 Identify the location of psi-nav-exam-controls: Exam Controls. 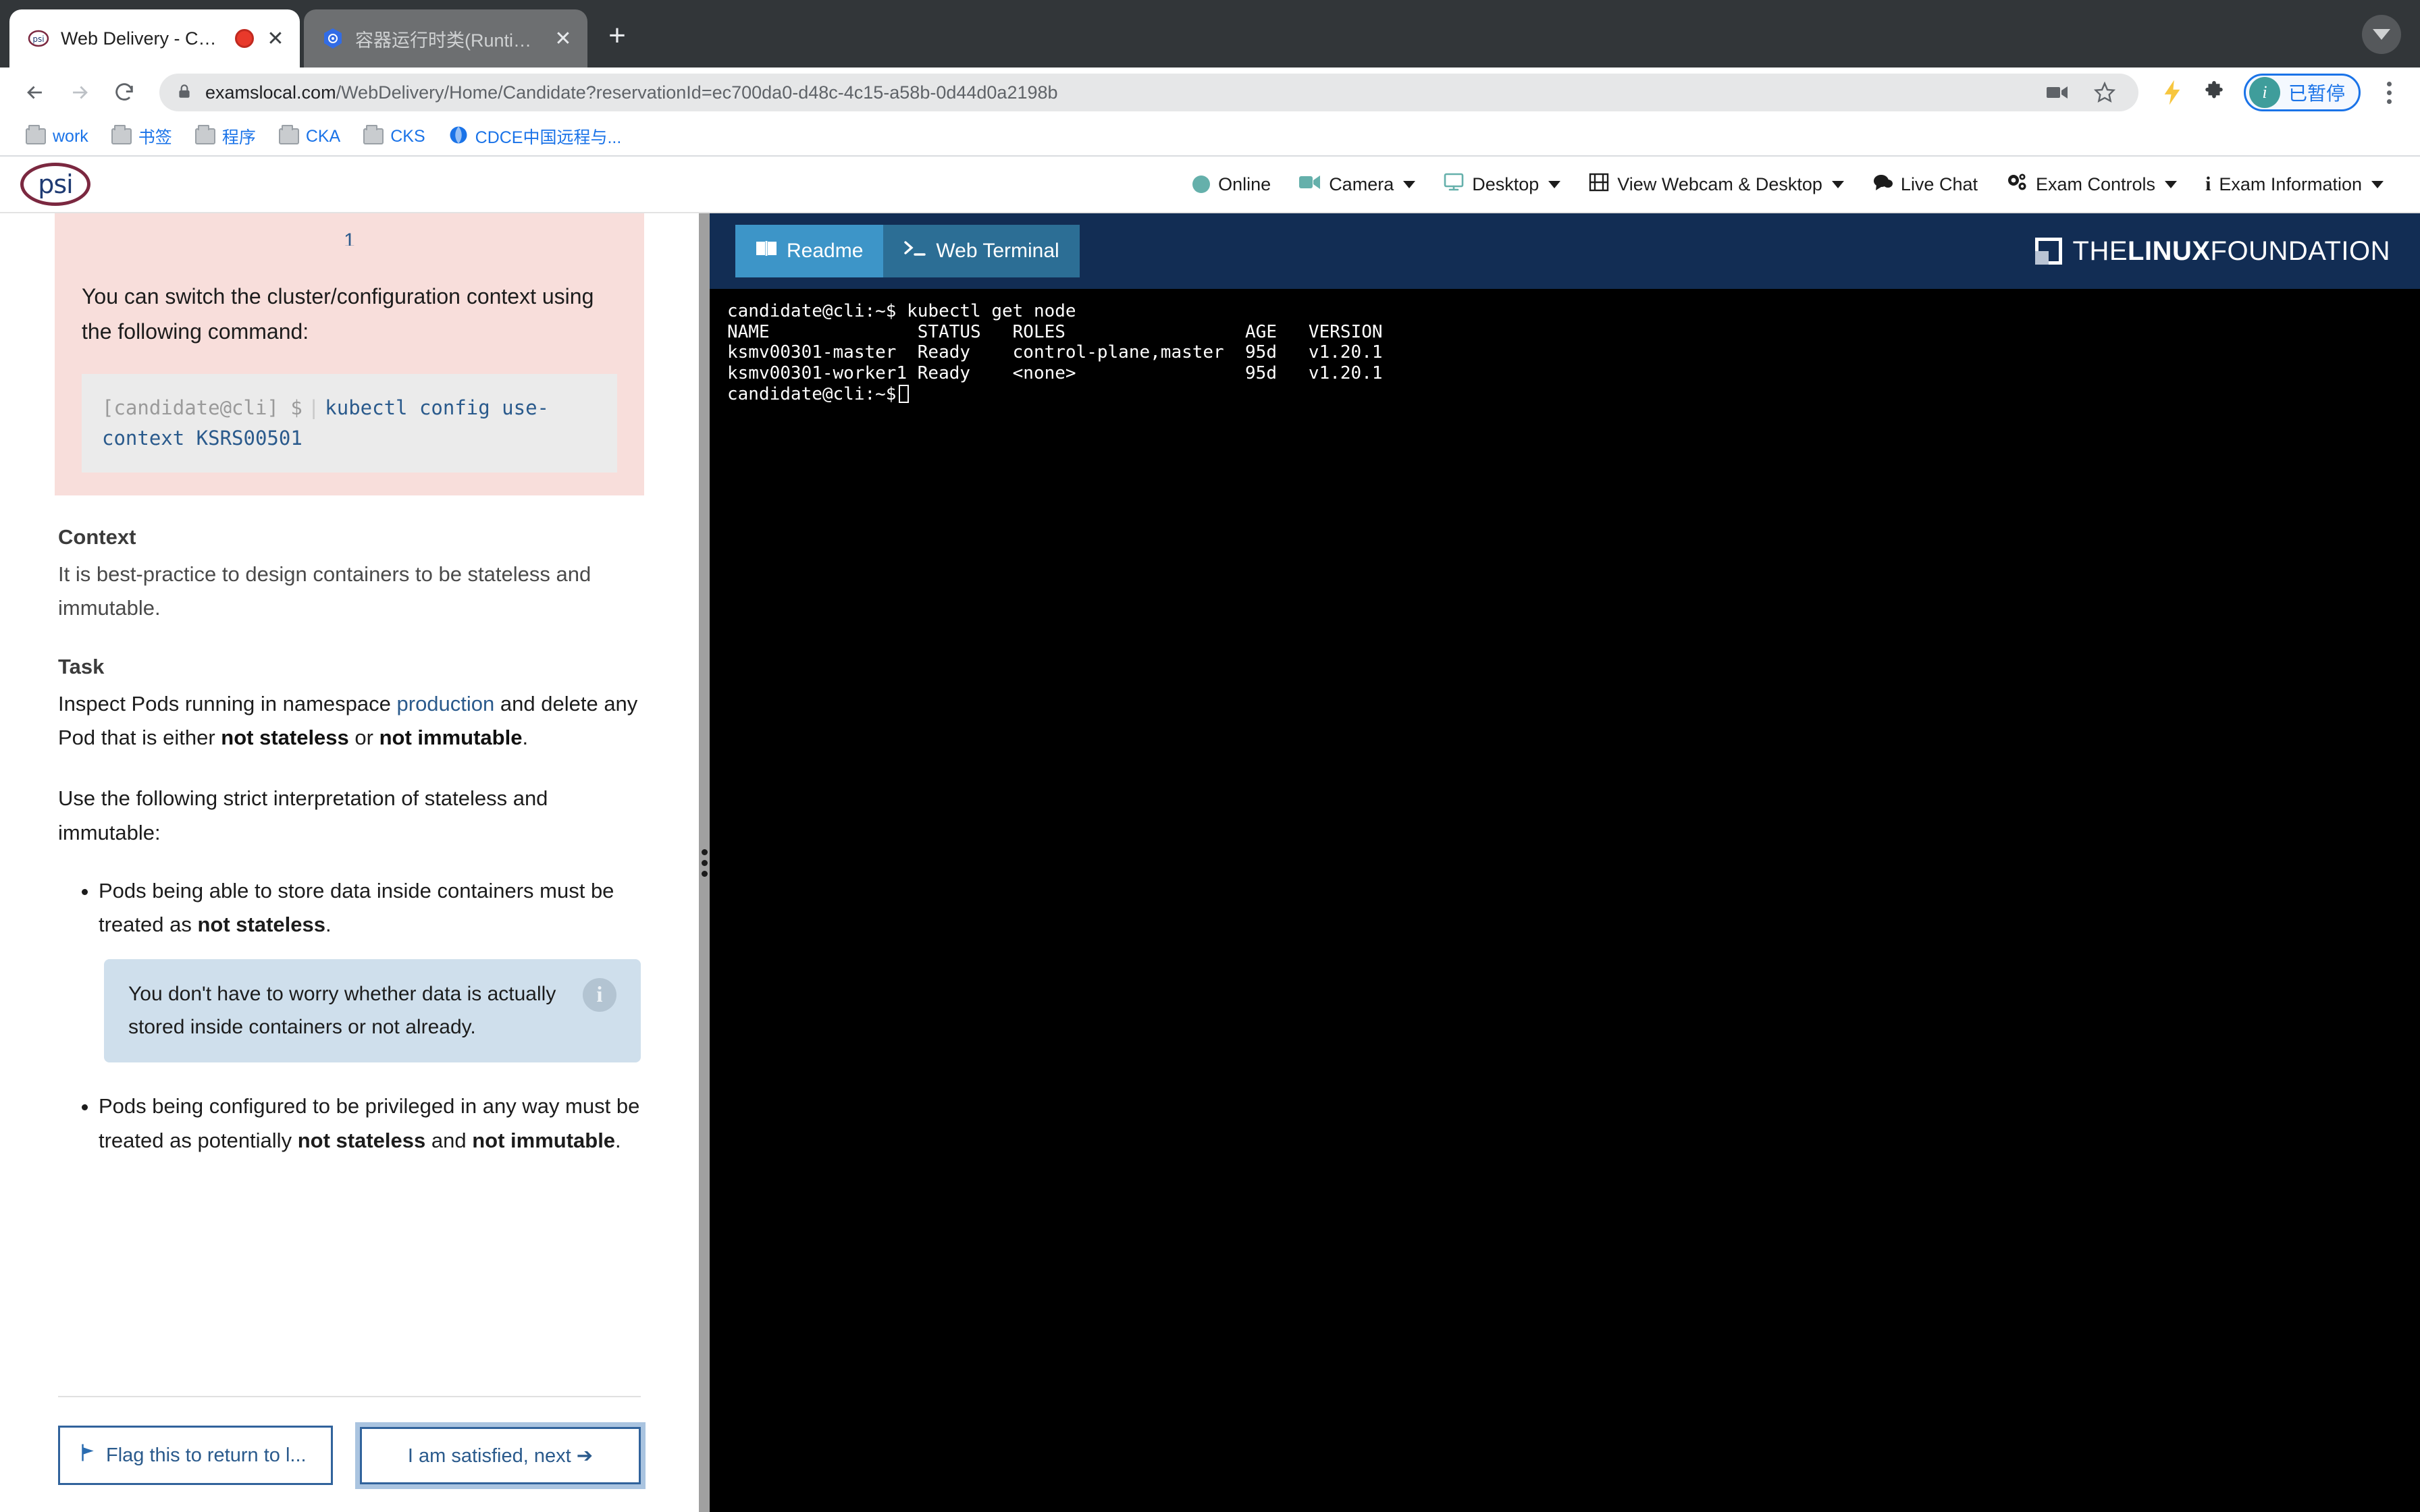
(2092, 184).